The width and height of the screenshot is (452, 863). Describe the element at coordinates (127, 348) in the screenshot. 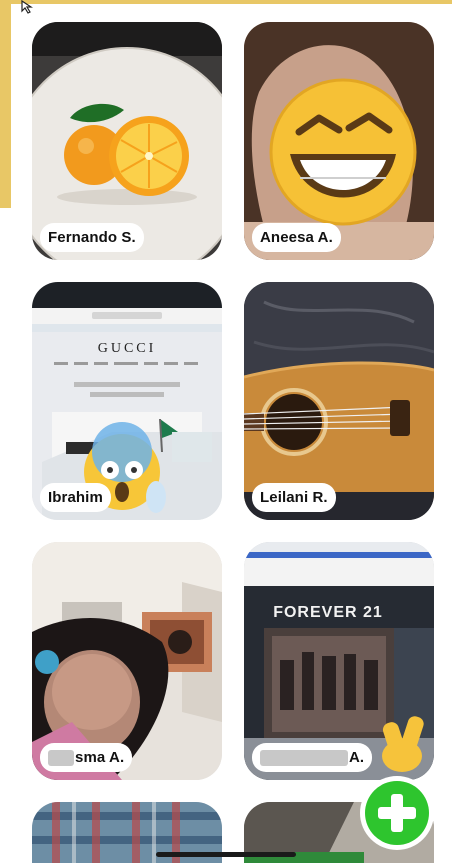

I see `gucci-logo-text: GUCCI` at that location.